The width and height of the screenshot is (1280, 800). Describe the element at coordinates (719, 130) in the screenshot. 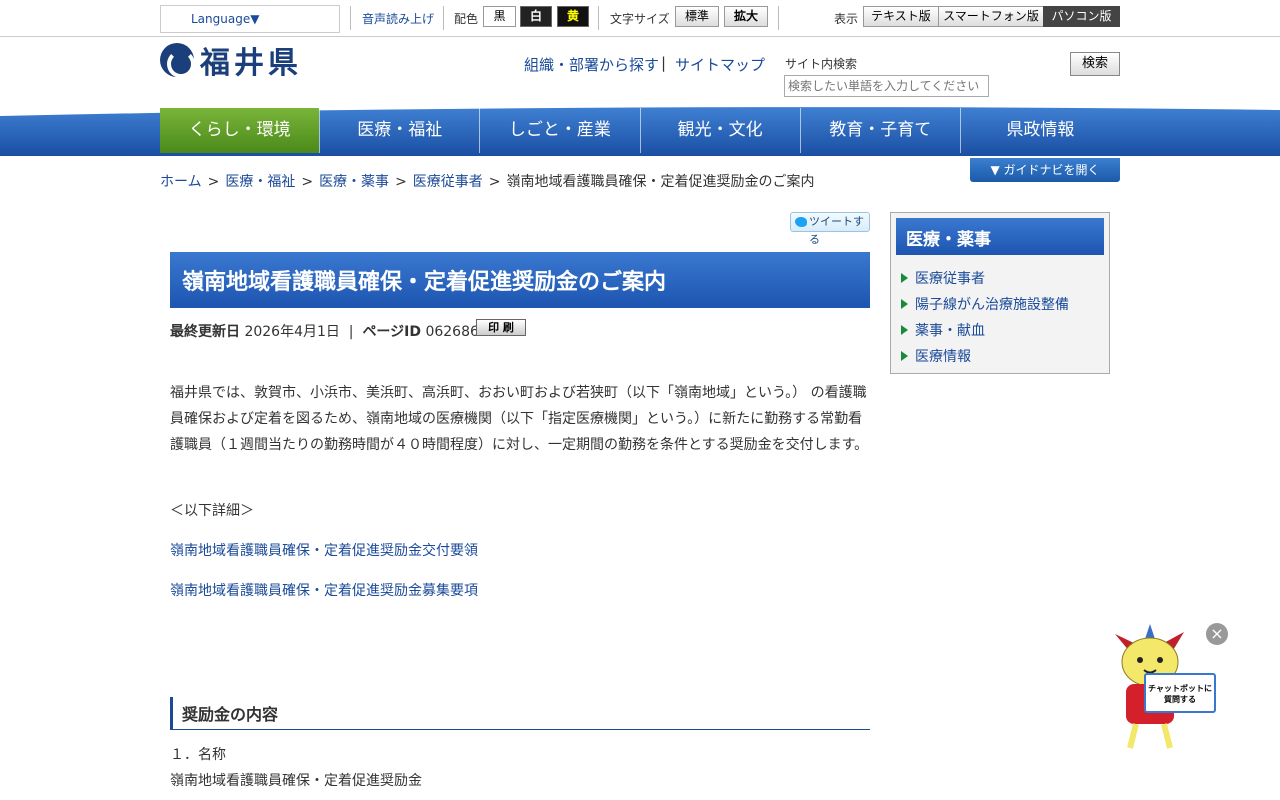

I see `nav-item-kanko: 観光・文化` at that location.